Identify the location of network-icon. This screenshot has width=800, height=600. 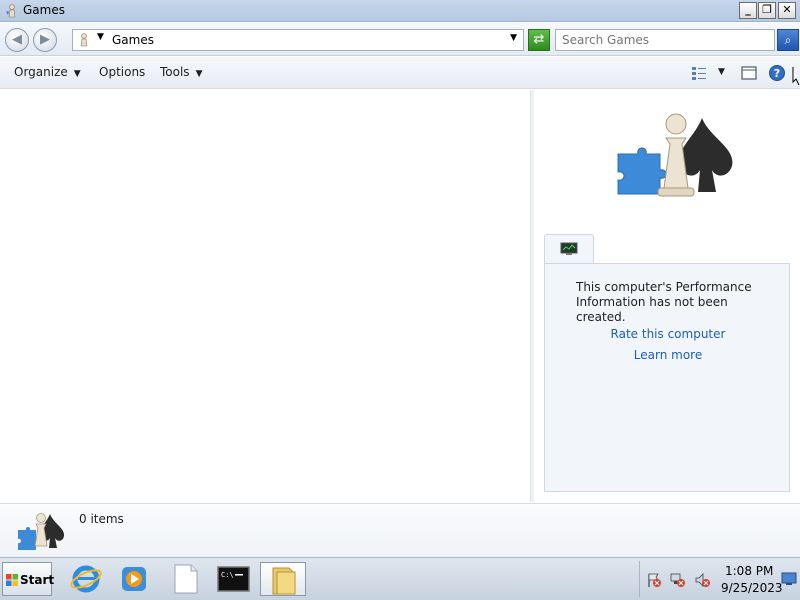
(678, 580).